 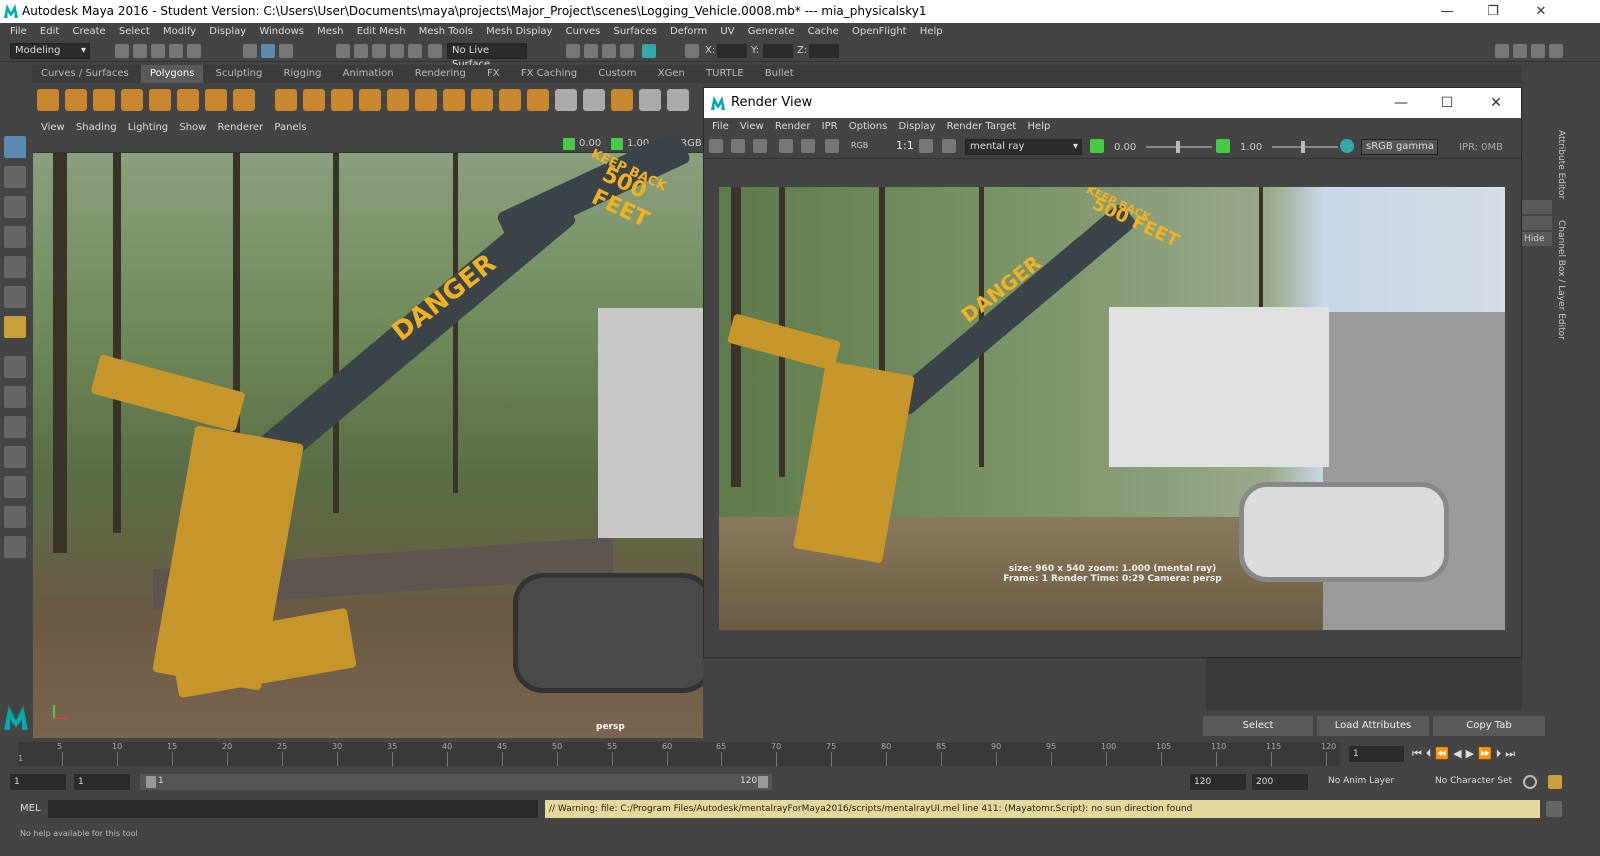 I want to click on rv-minimize-icon: —, so click(x=1401, y=103).